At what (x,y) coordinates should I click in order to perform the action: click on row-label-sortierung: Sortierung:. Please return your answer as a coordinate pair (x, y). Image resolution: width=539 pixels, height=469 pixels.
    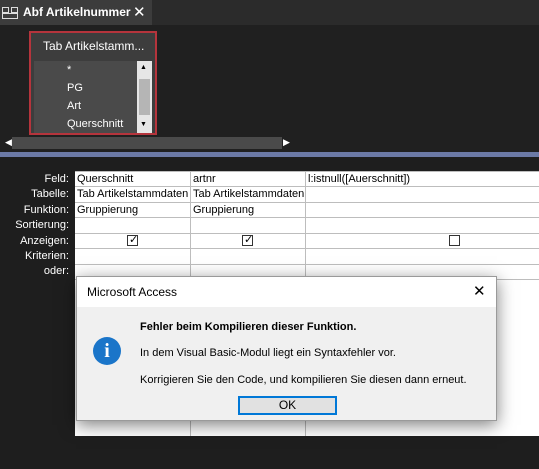
    Looking at the image, I should click on (42, 225).